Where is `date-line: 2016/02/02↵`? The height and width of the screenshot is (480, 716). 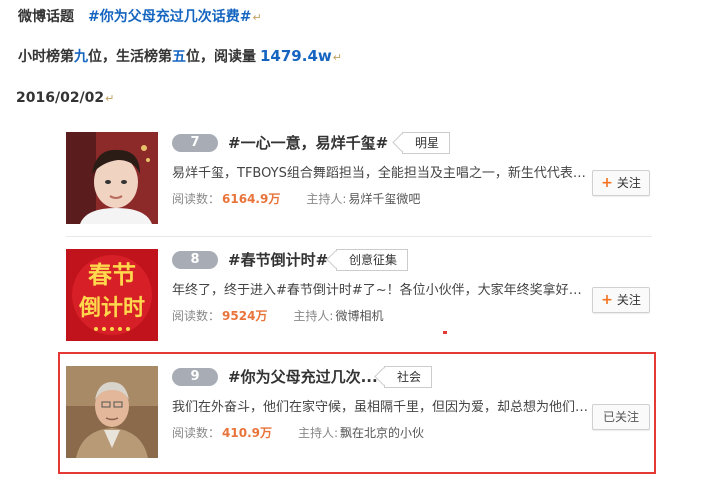
date-line: 2016/02/02↵ is located at coordinates (65, 98).